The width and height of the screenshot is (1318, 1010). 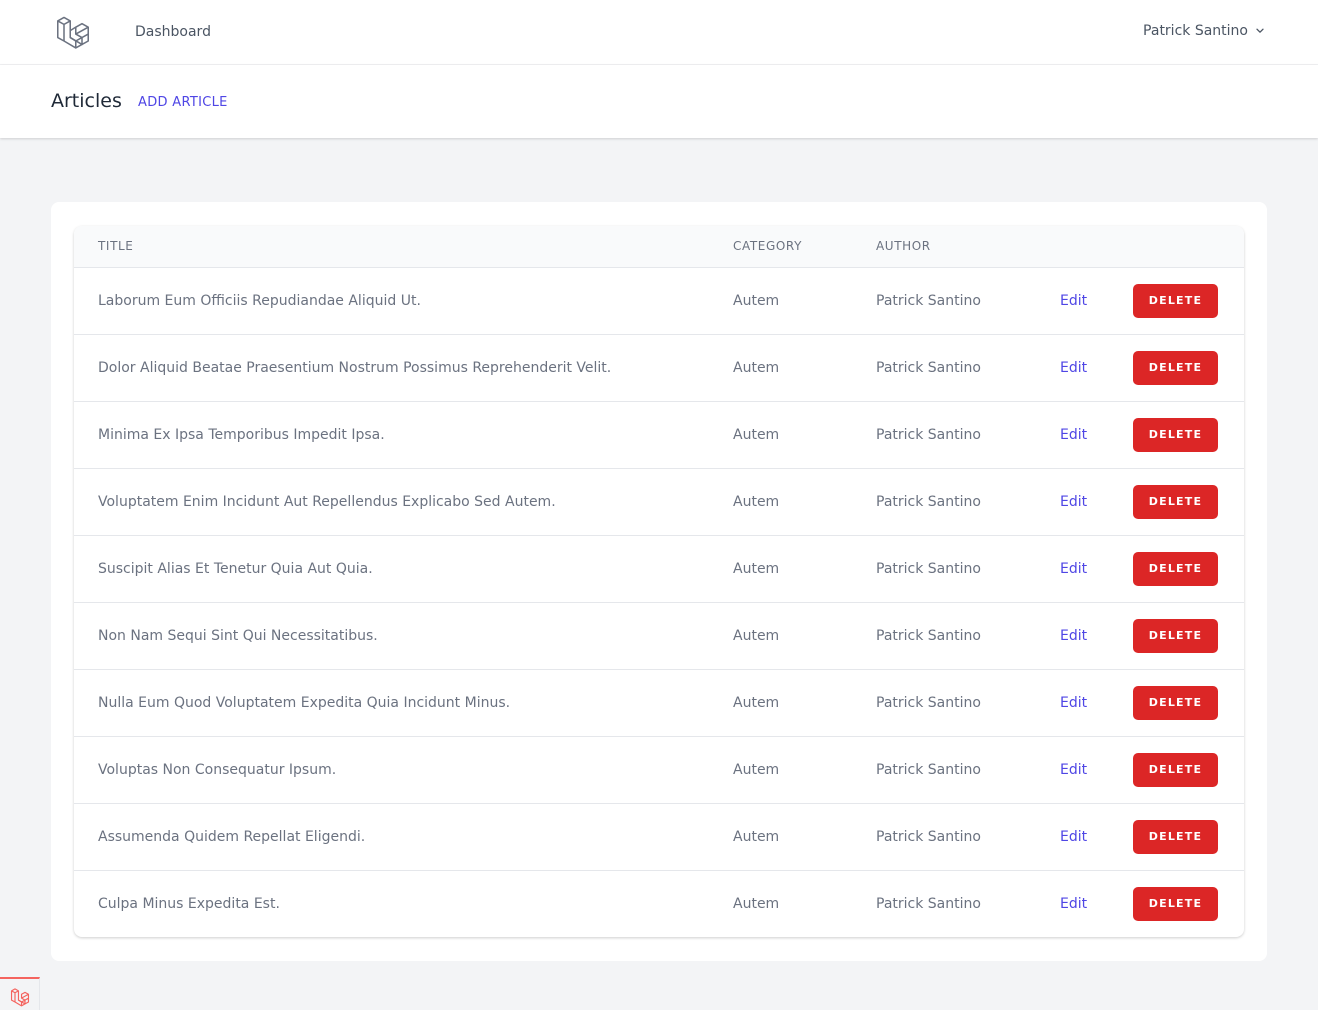 What do you see at coordinates (1260, 30) in the screenshot?
I see `chevron-down-icon` at bounding box center [1260, 30].